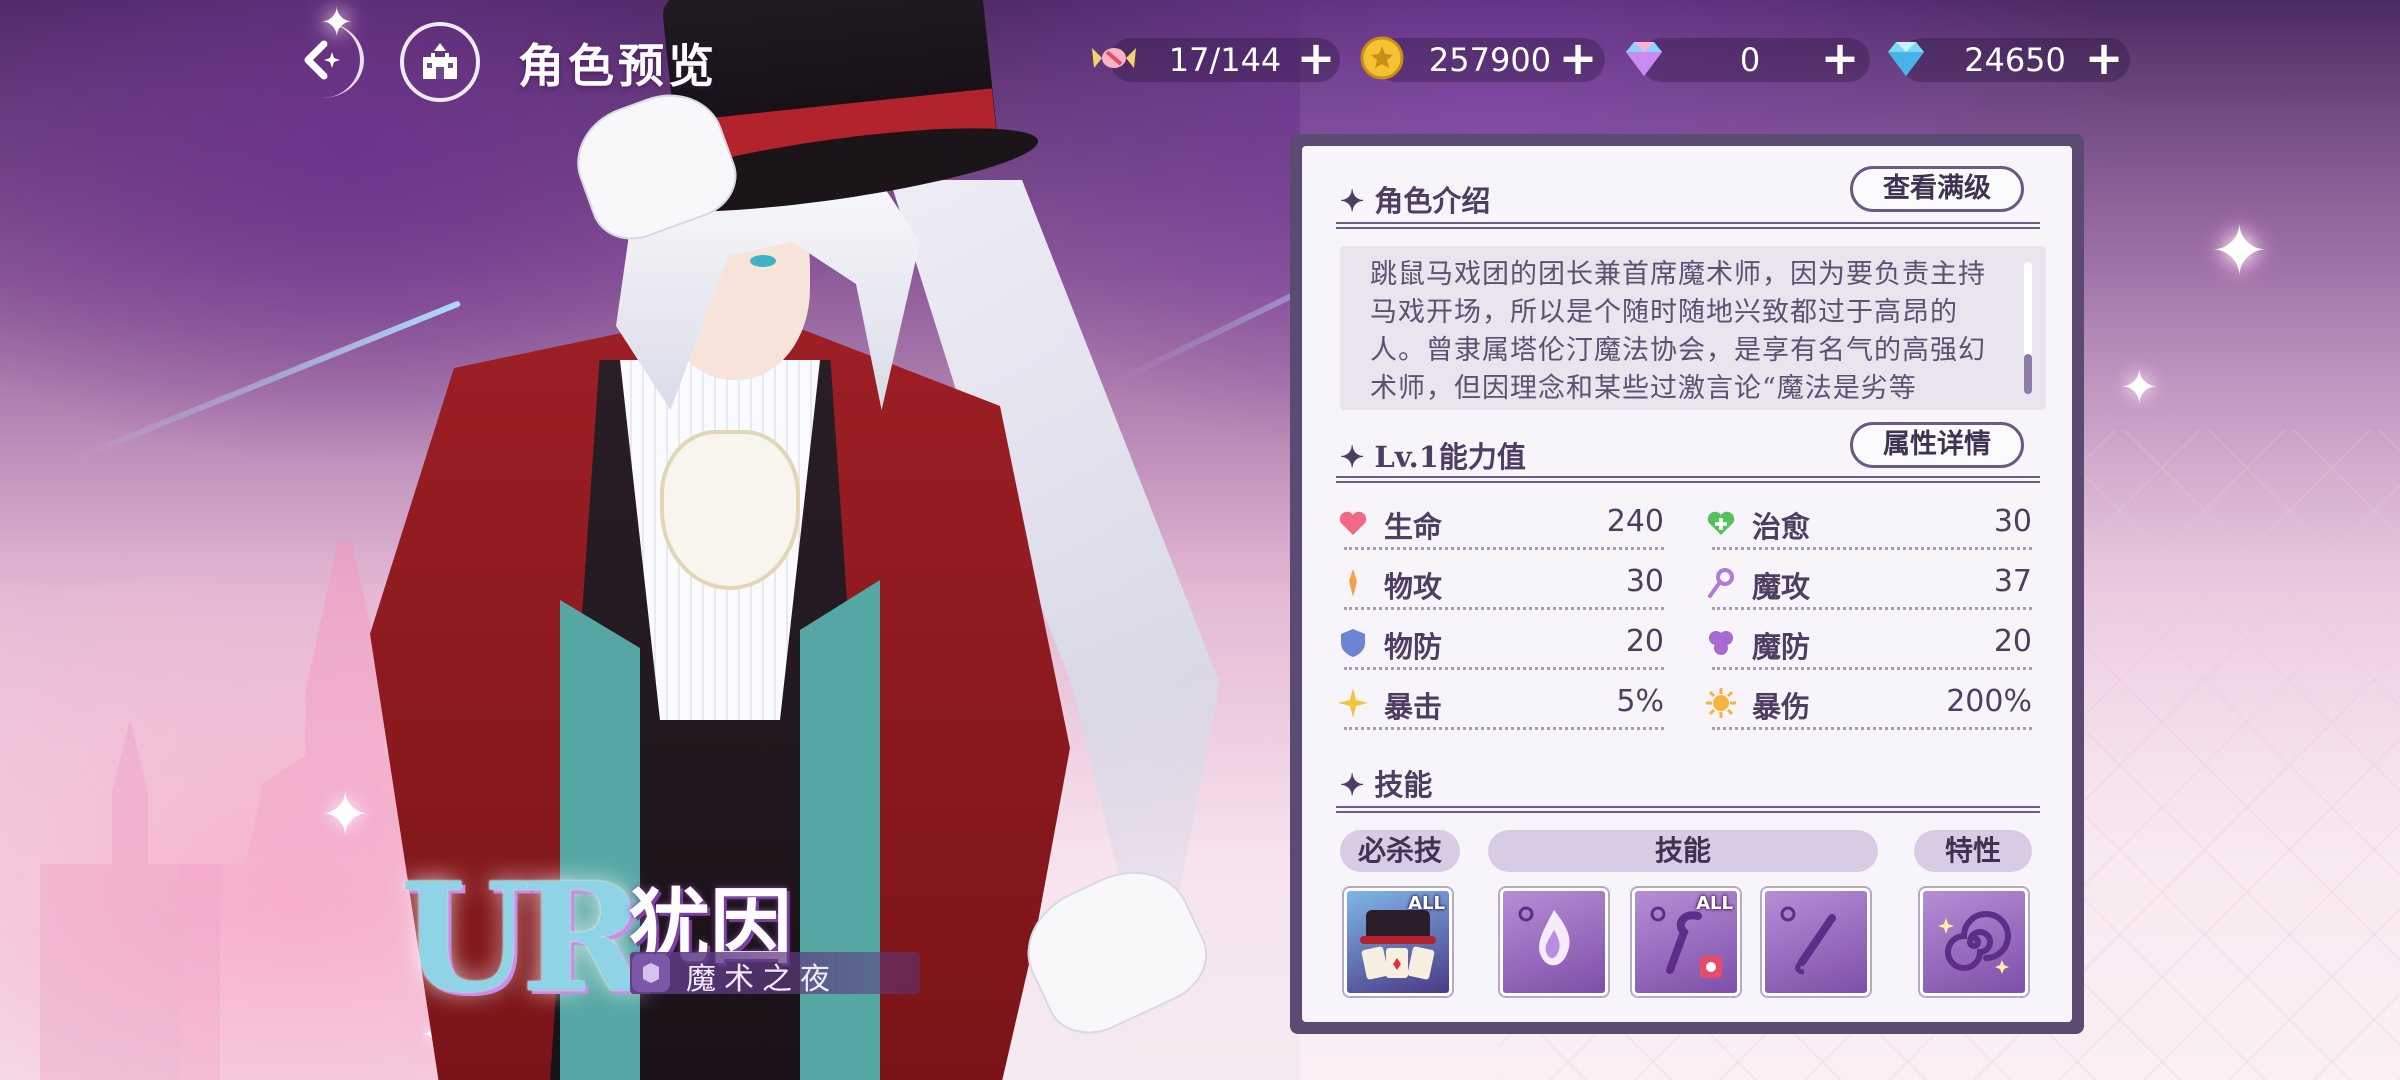 This screenshot has height=1080, width=2400. Describe the element at coordinates (1500, 586) in the screenshot. I see `stat-physical-attack: 物攻 30` at that location.